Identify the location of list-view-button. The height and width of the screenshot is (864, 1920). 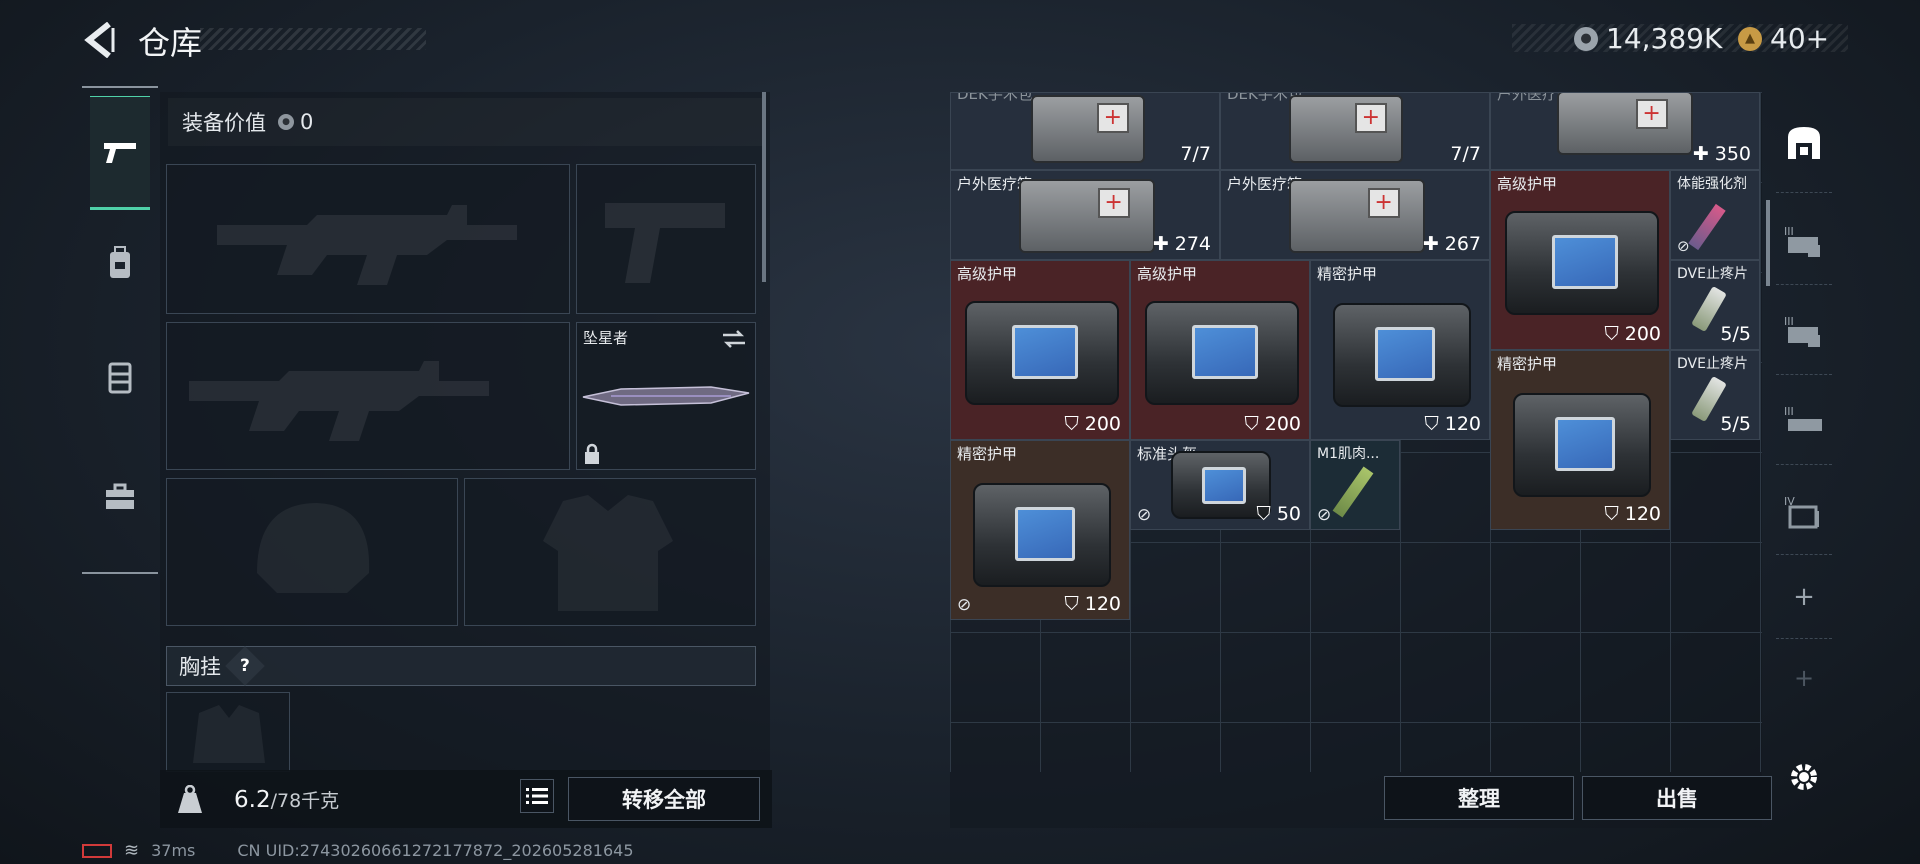
(537, 796).